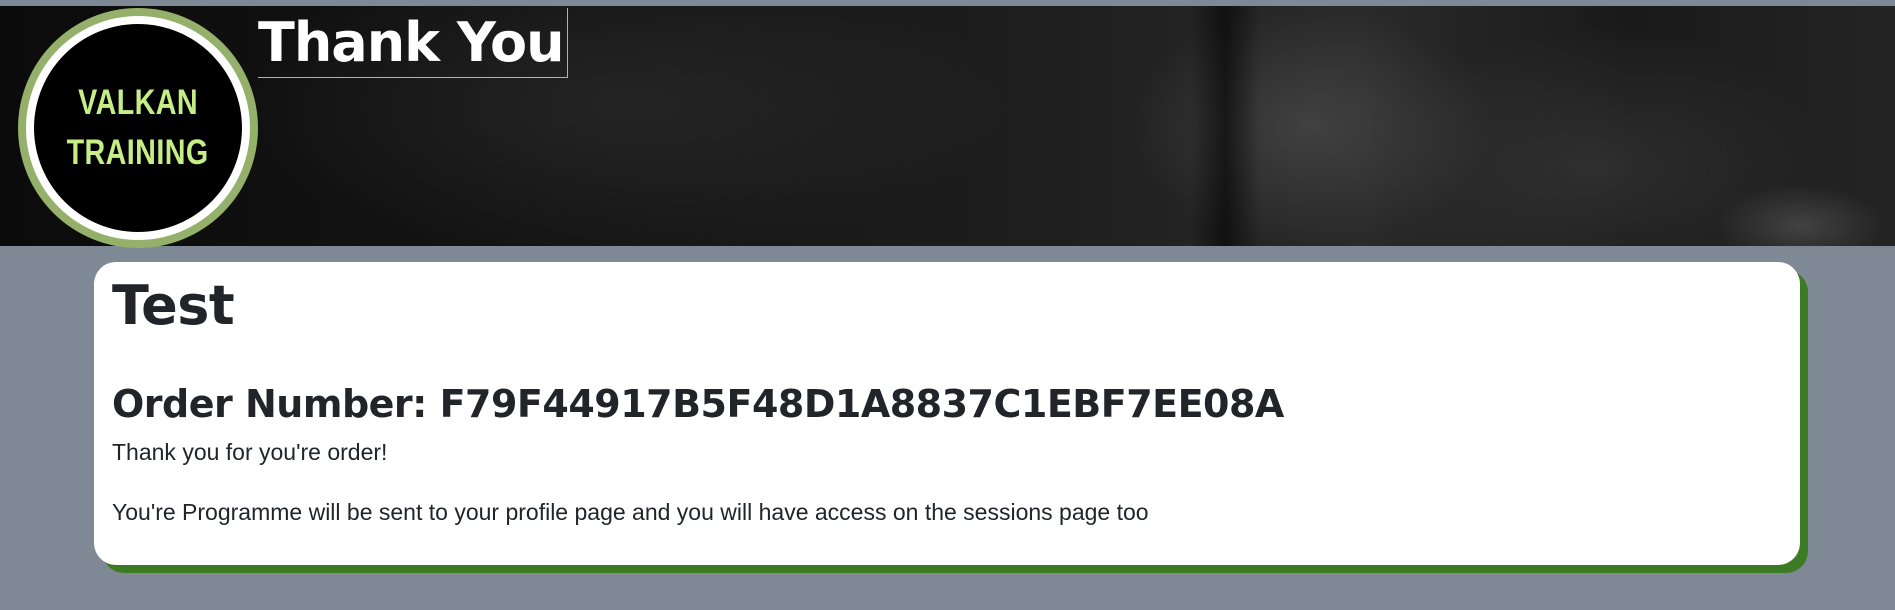  I want to click on logo-line-1: VALKAN, so click(138, 102).